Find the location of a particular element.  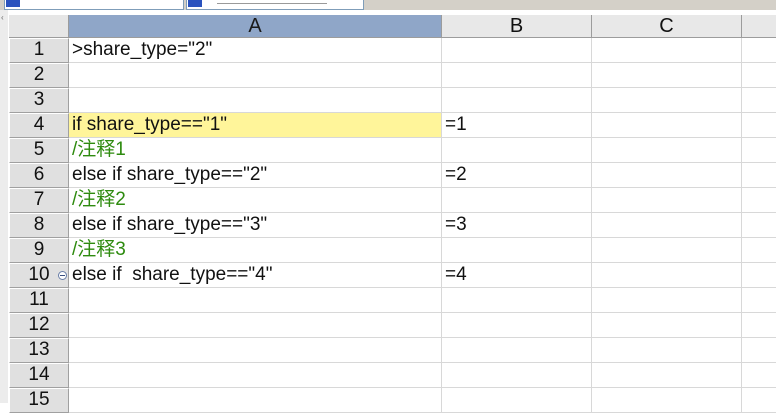

row-header: 10 is located at coordinates (39, 275).